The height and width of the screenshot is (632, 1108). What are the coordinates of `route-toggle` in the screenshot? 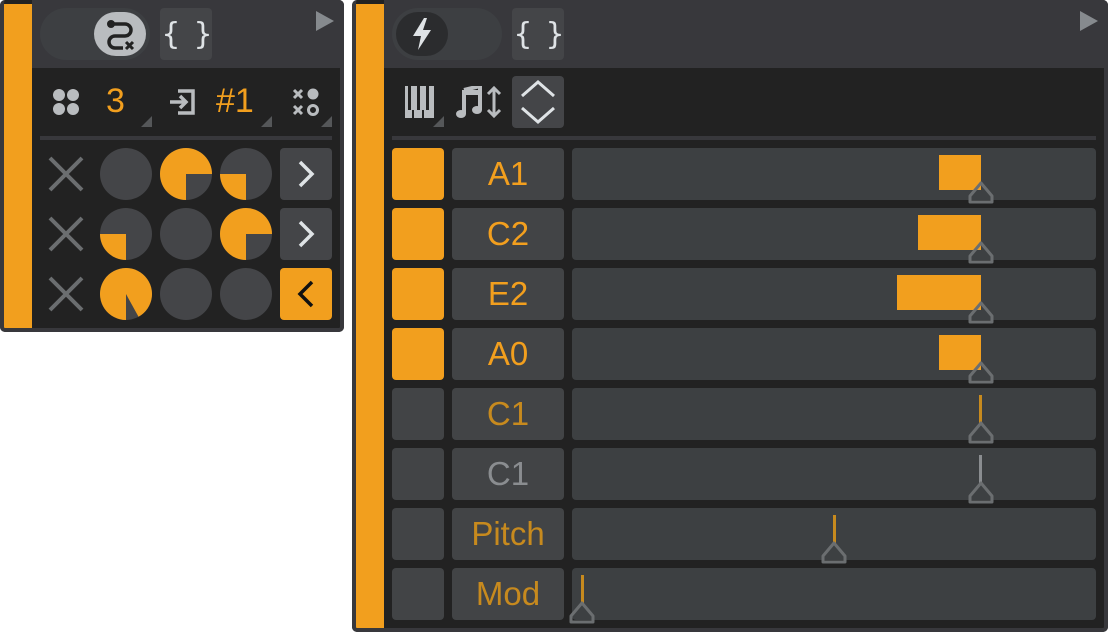 It's located at (95, 34).